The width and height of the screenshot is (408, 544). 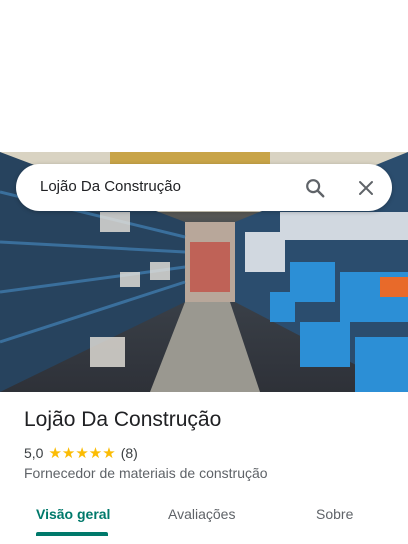 I want to click on place-category: Fornecedor de materiais de construção, so click(x=146, y=473).